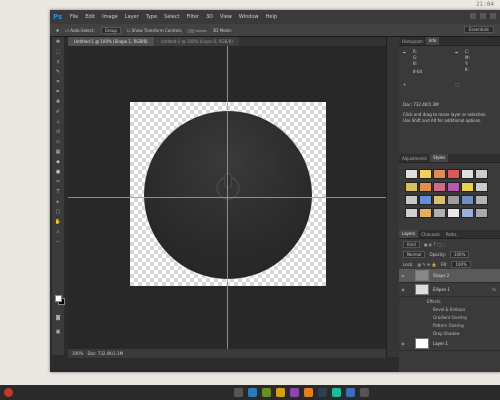 The image size is (500, 400). What do you see at coordinates (197, 30) in the screenshot?
I see `align-icons: ▯▯▯ ▭▭▭` at bounding box center [197, 30].